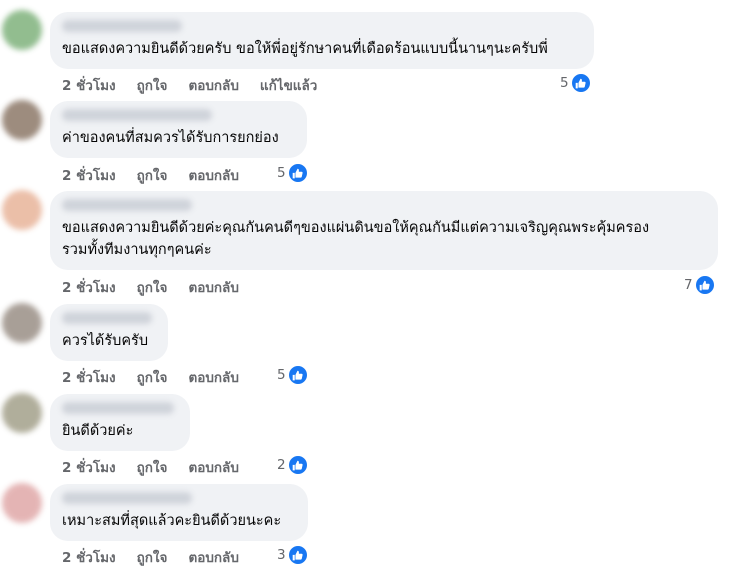 This screenshot has height=570, width=735. I want to click on reaction-count: 3, so click(292, 555).